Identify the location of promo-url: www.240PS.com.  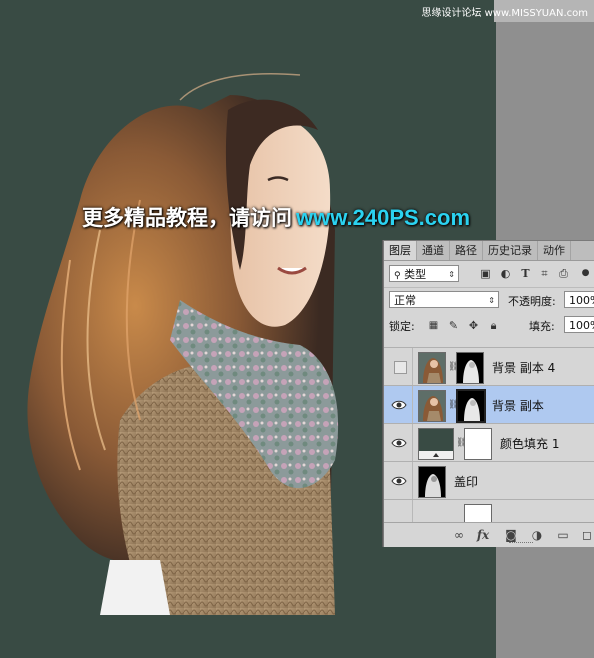
(383, 217).